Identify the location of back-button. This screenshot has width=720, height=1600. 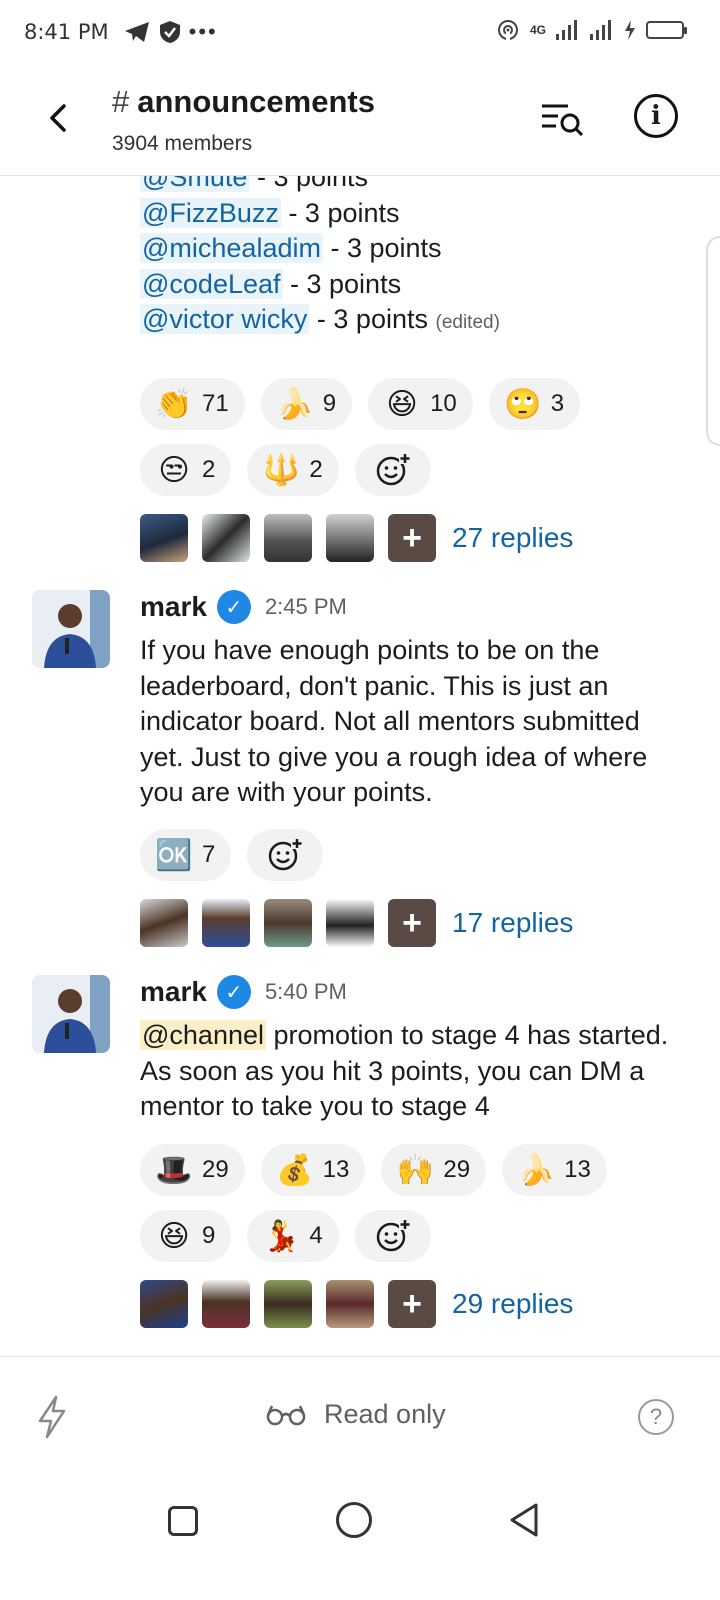
(58, 118).